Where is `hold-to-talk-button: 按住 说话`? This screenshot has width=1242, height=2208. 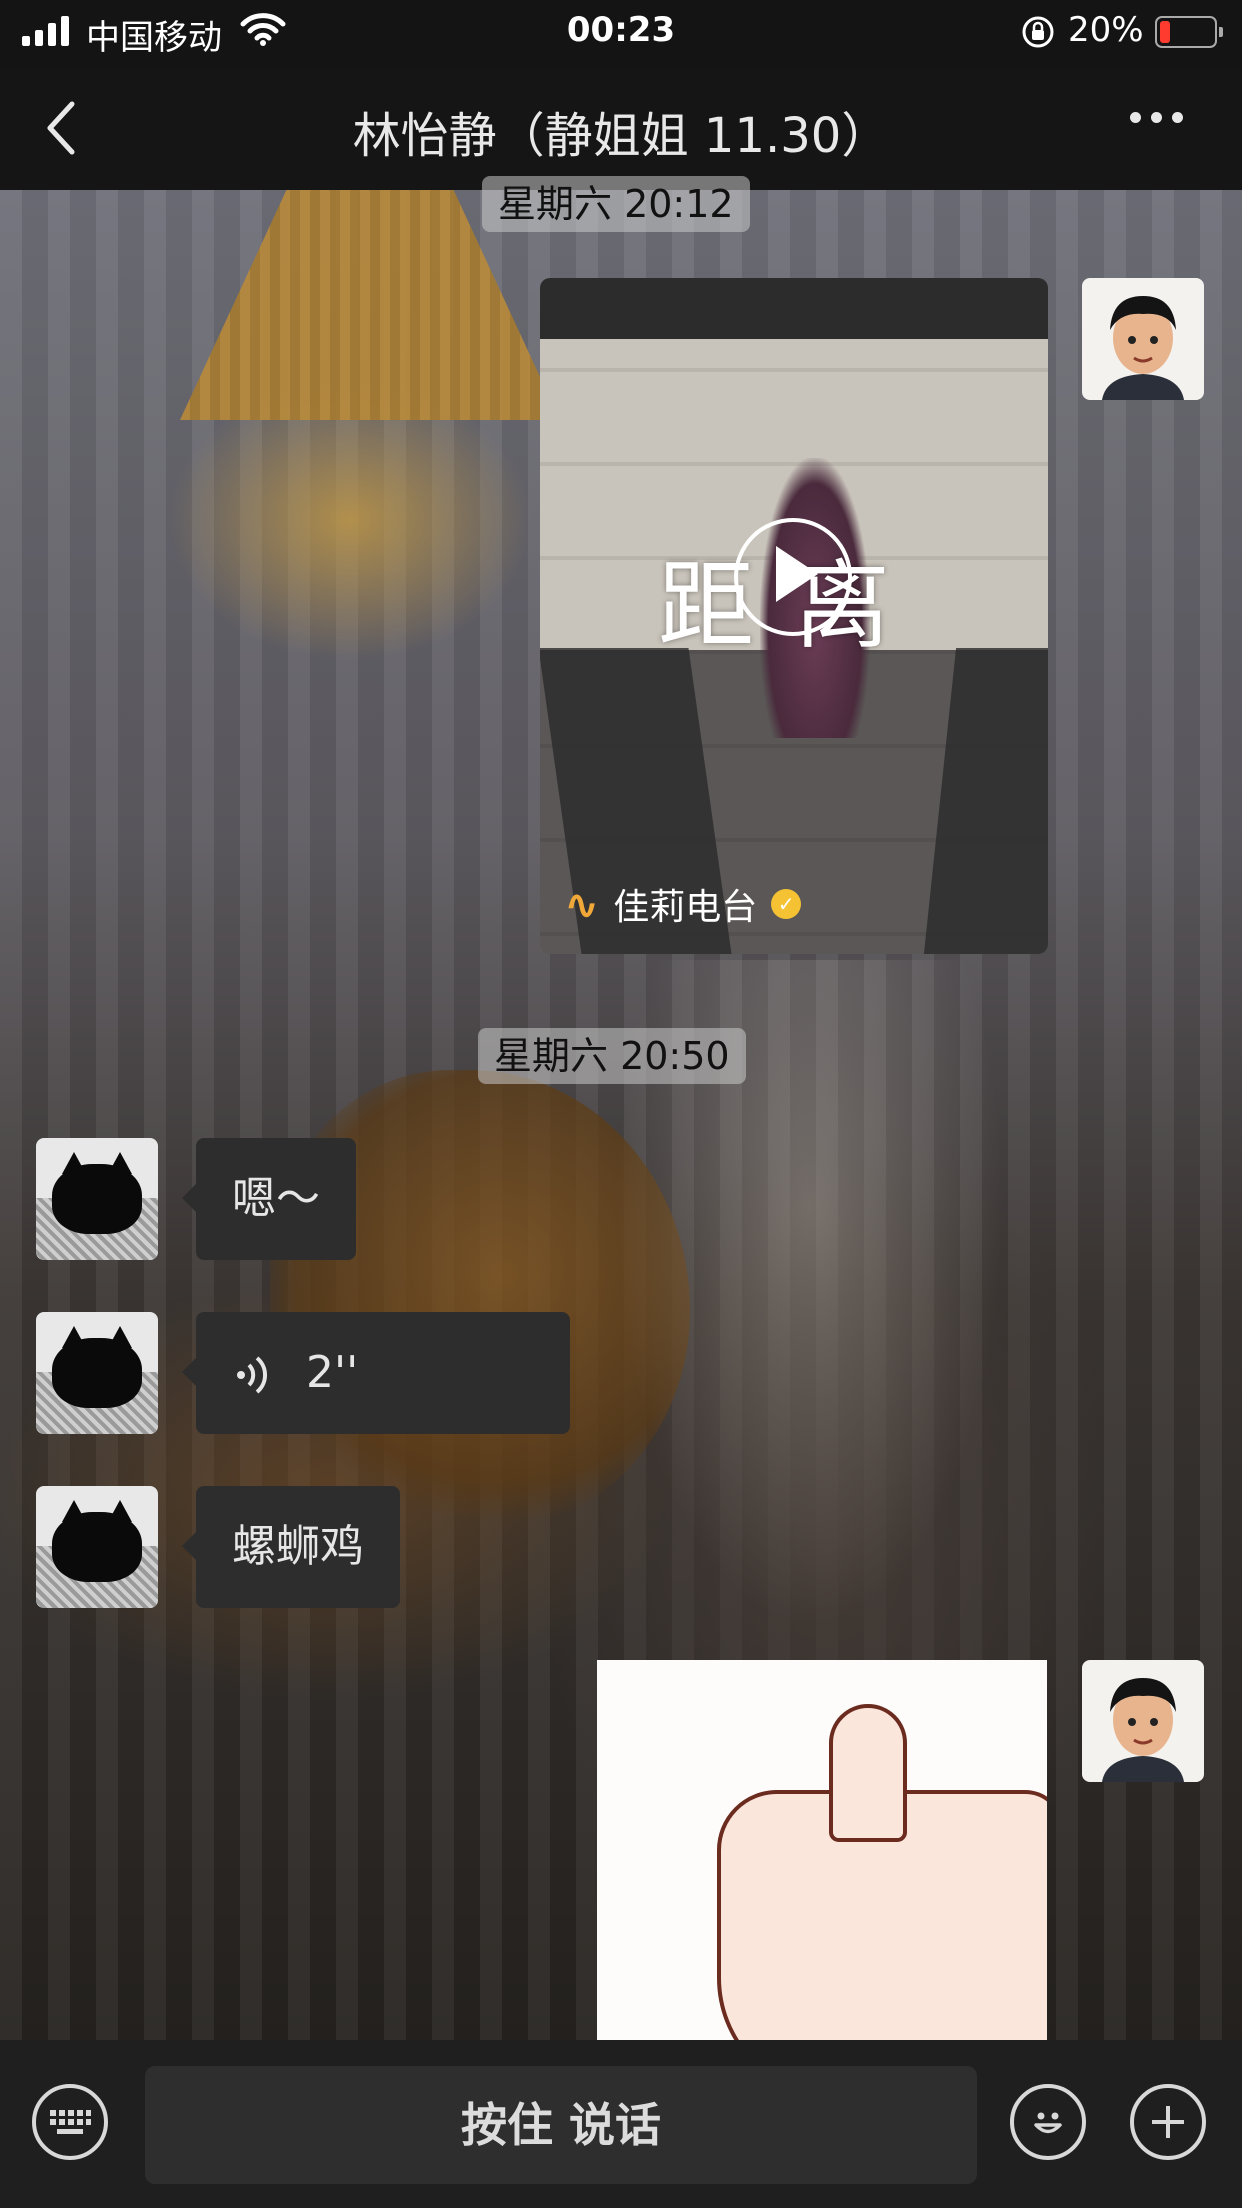 hold-to-talk-button: 按住 说话 is located at coordinates (561, 2125).